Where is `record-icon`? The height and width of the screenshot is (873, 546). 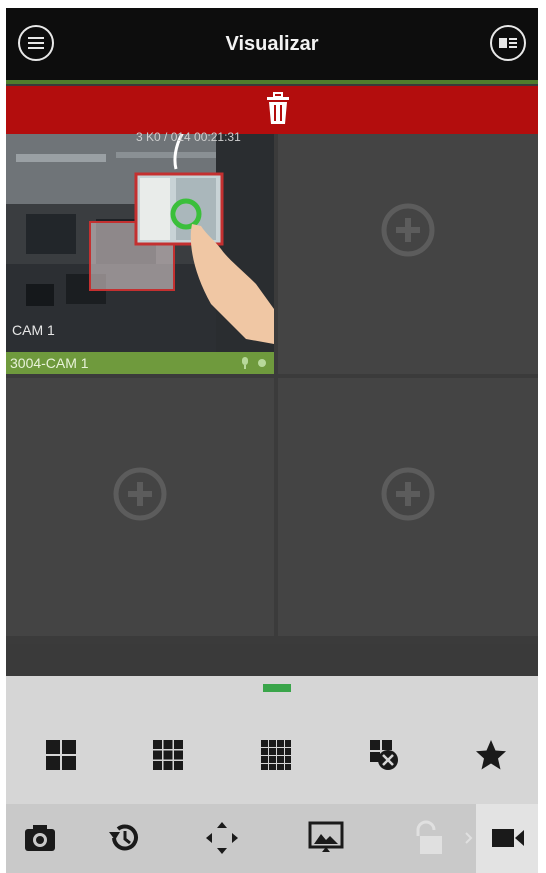 record-icon is located at coordinates (508, 838).